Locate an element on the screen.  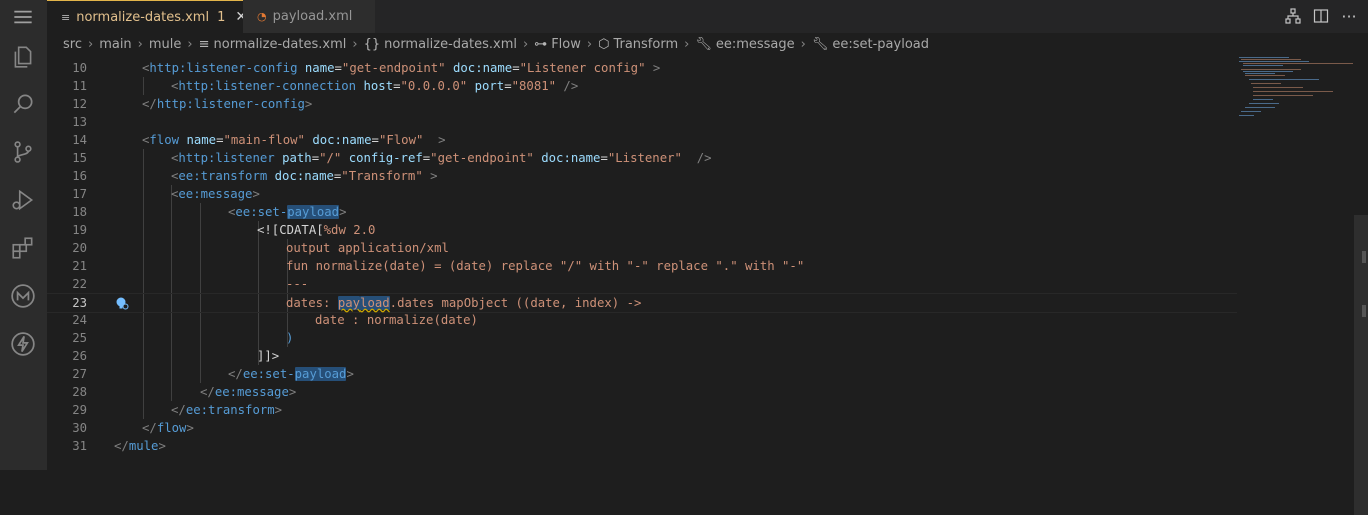
code-line: 25) is located at coordinates (183, 338).